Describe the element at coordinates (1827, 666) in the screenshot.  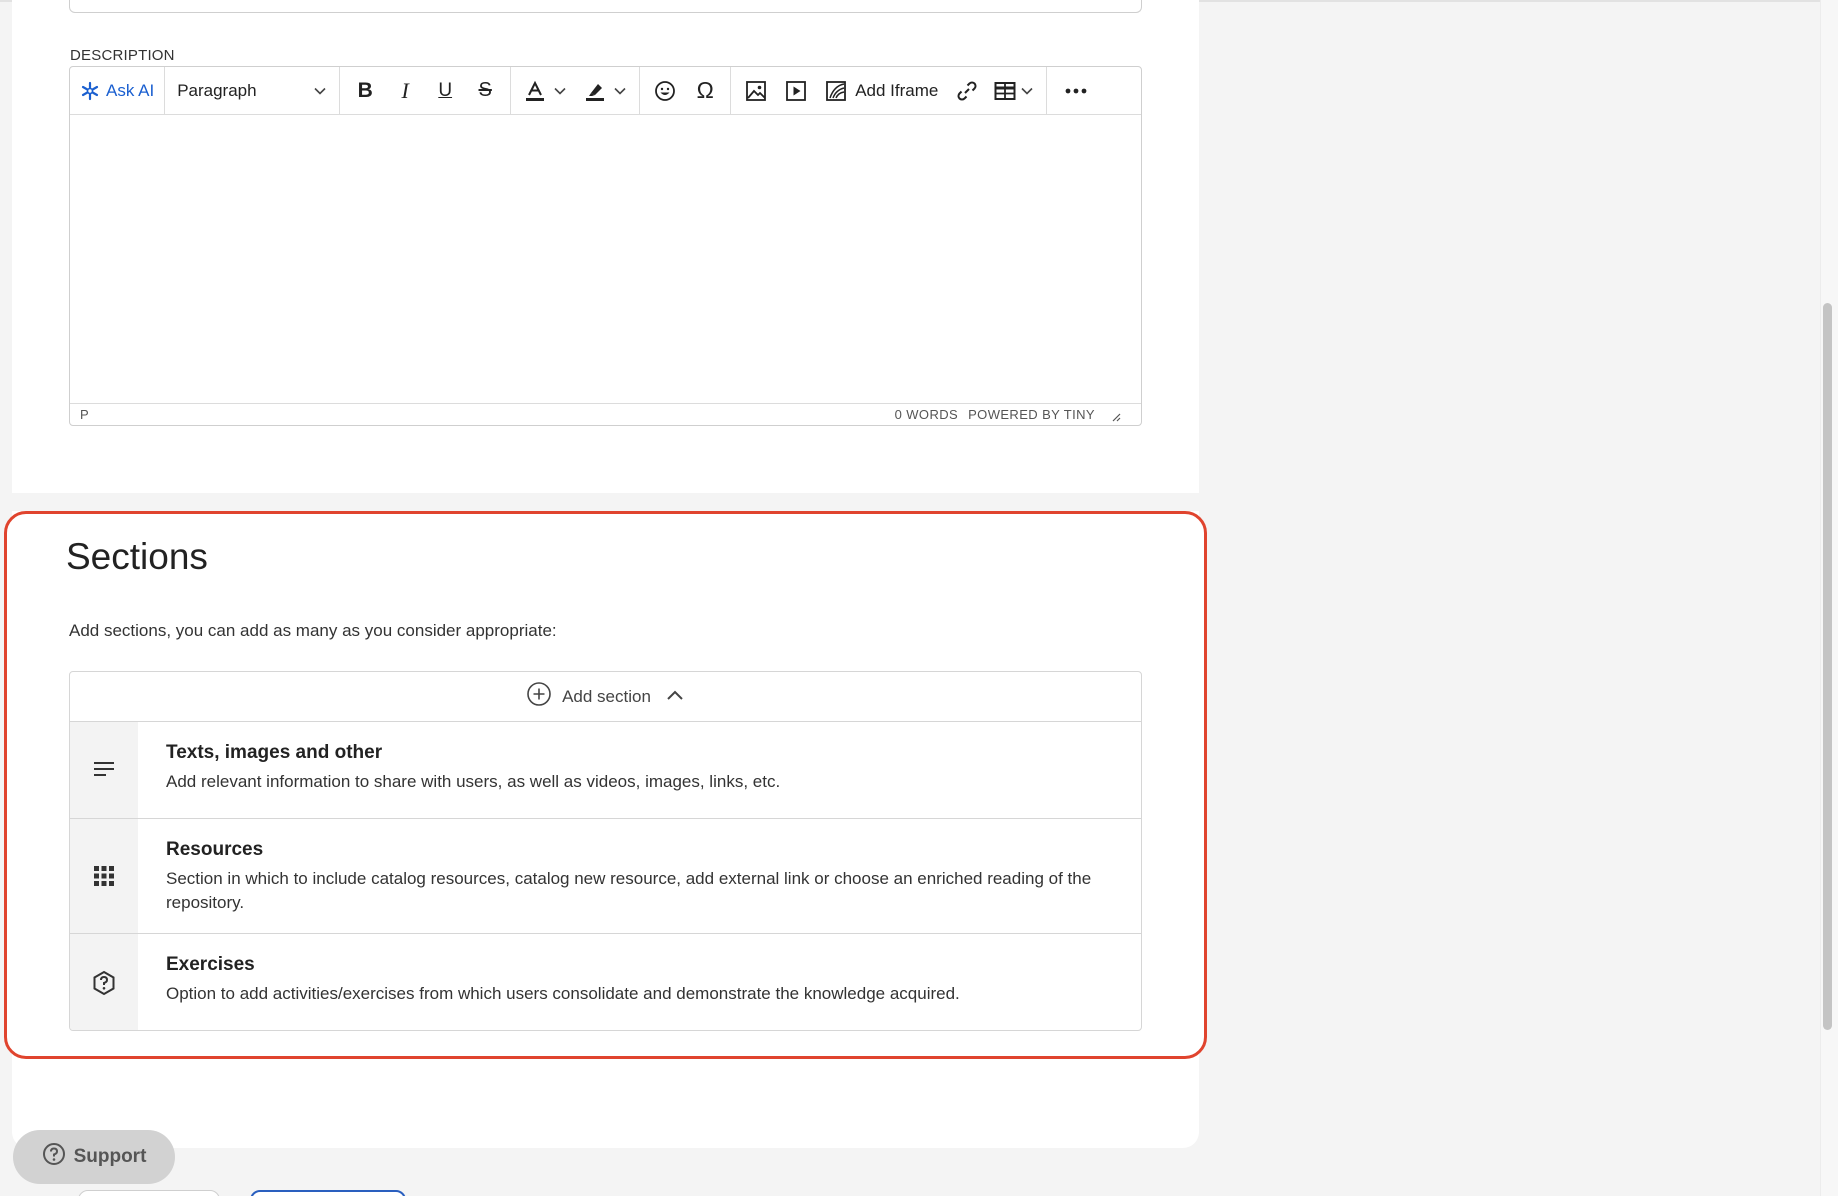
I see `scrollbar-thumb` at that location.